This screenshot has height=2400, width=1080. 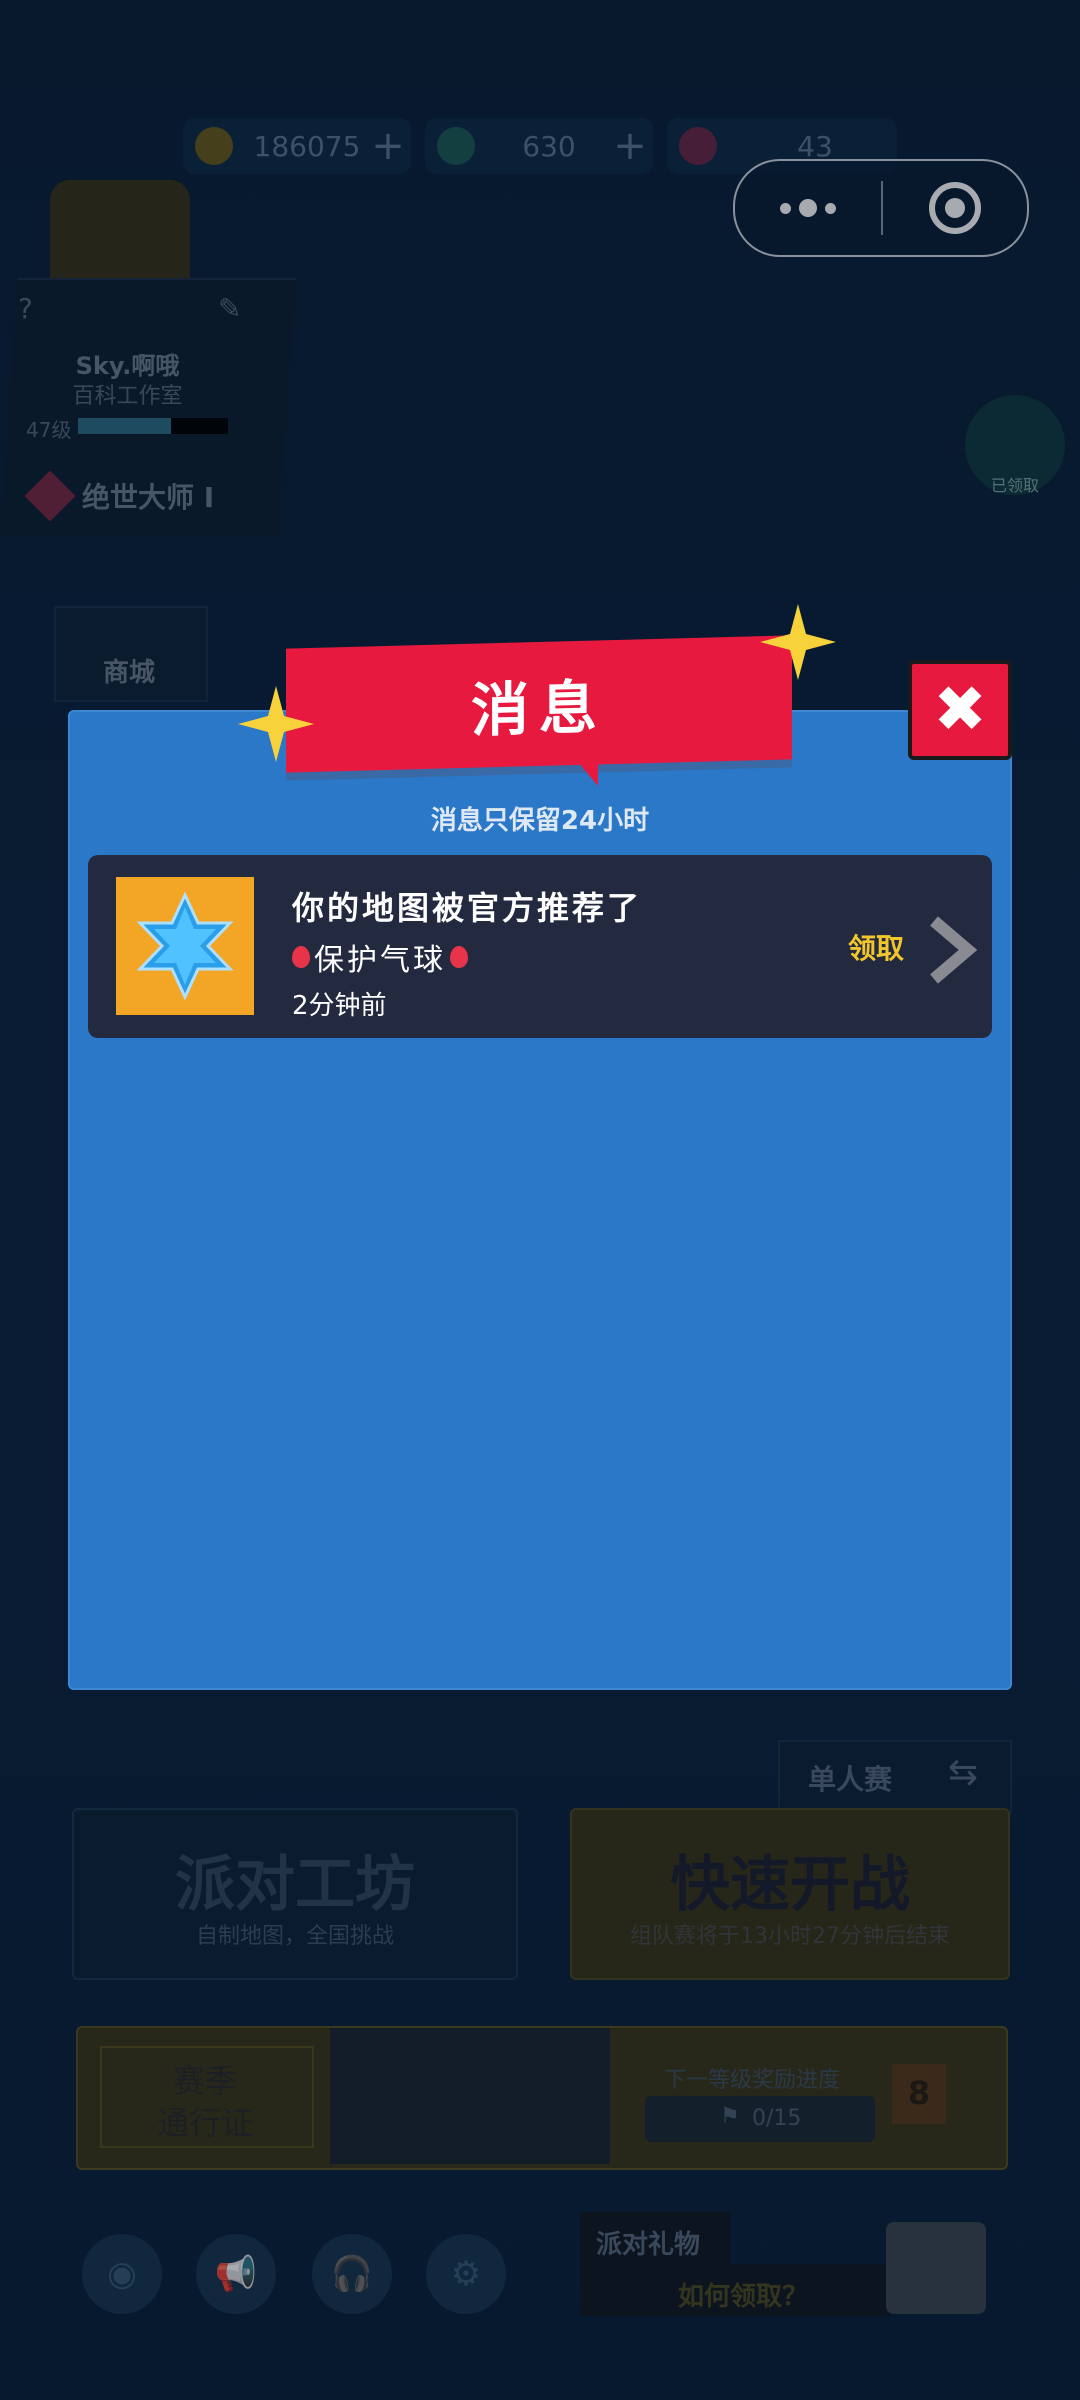 I want to click on message-subtitle: 保护气球, so click(x=380, y=957).